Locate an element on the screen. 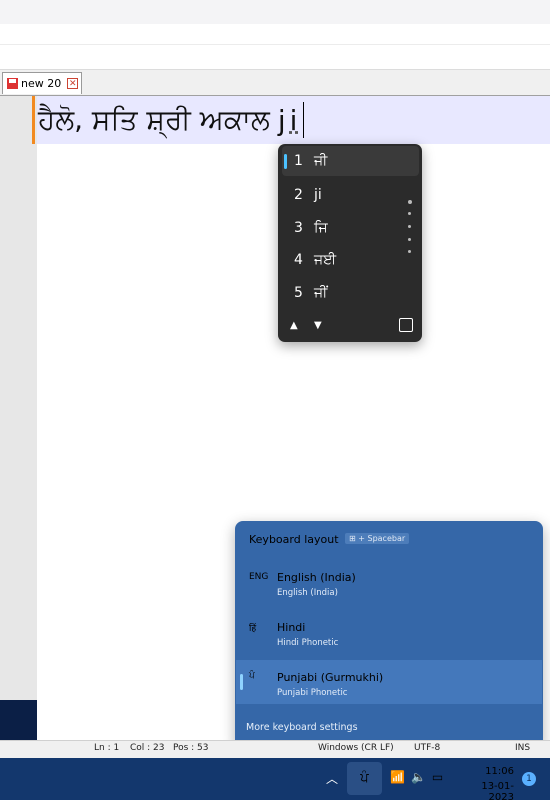  candidate-number: 5 is located at coordinates (298, 293).